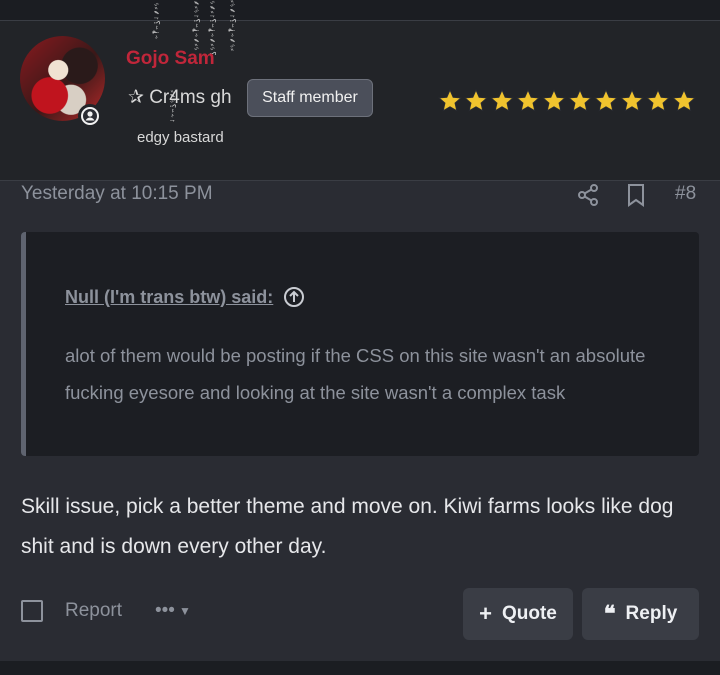 Image resolution: width=720 pixels, height=675 pixels. What do you see at coordinates (212, 28) in the screenshot?
I see `glitch-decoration-4: ᛃ⸙⸗⸷⸮⸚⸘⸞⸙⸗ᛃ⸮` at bounding box center [212, 28].